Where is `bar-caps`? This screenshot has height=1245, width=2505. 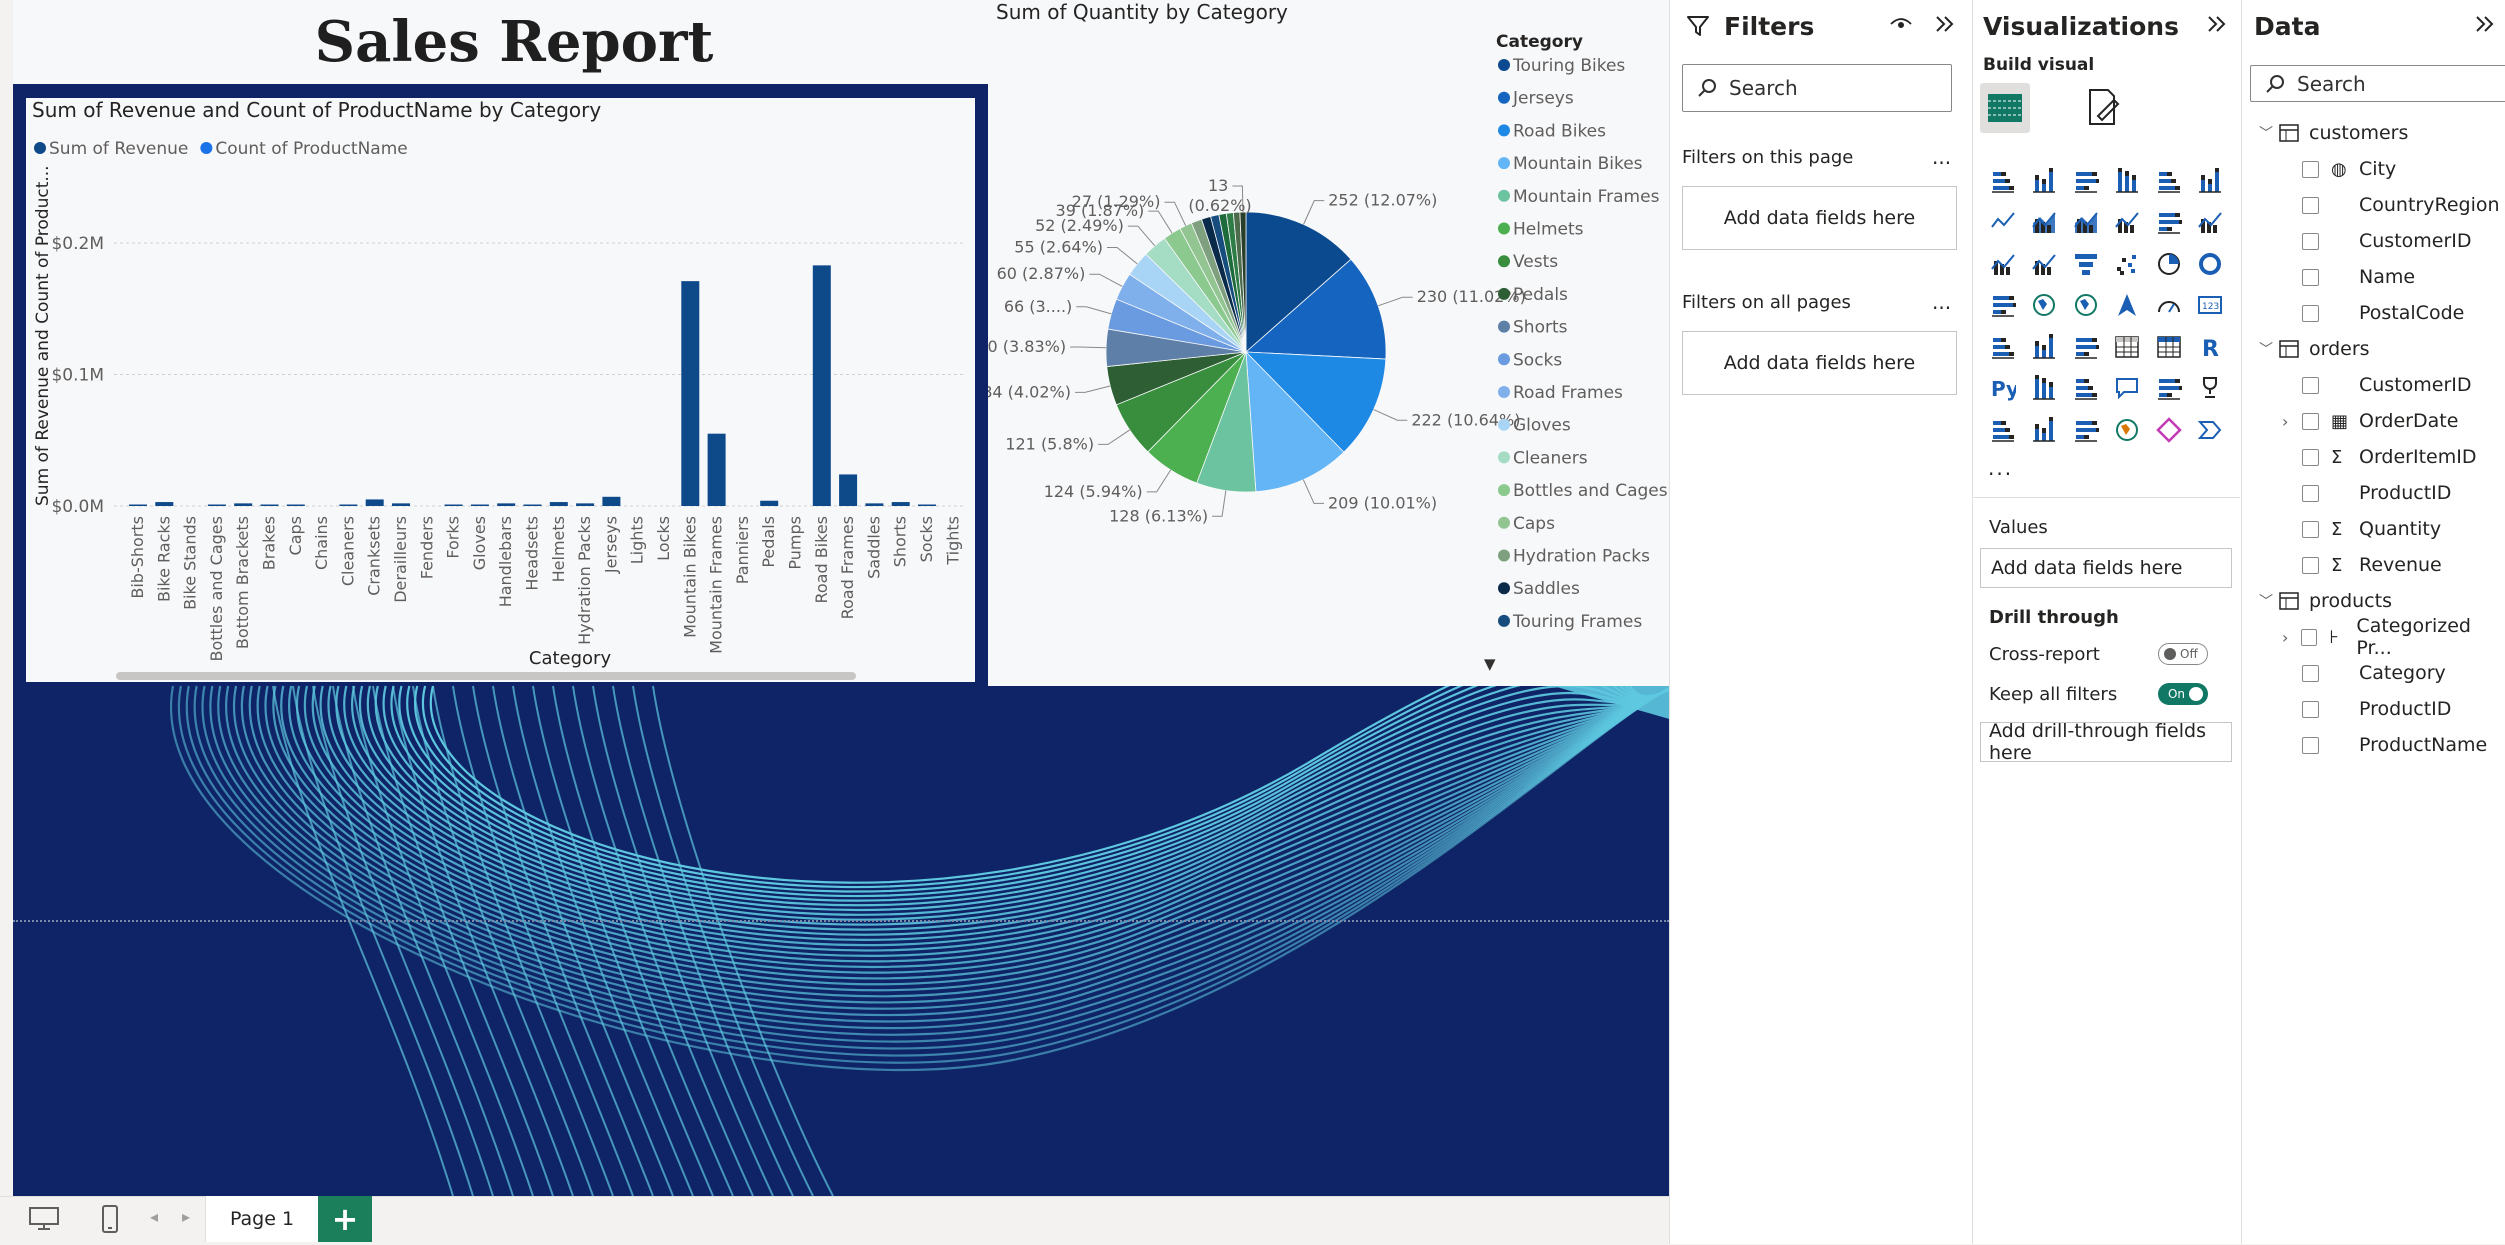 bar-caps is located at coordinates (295, 505).